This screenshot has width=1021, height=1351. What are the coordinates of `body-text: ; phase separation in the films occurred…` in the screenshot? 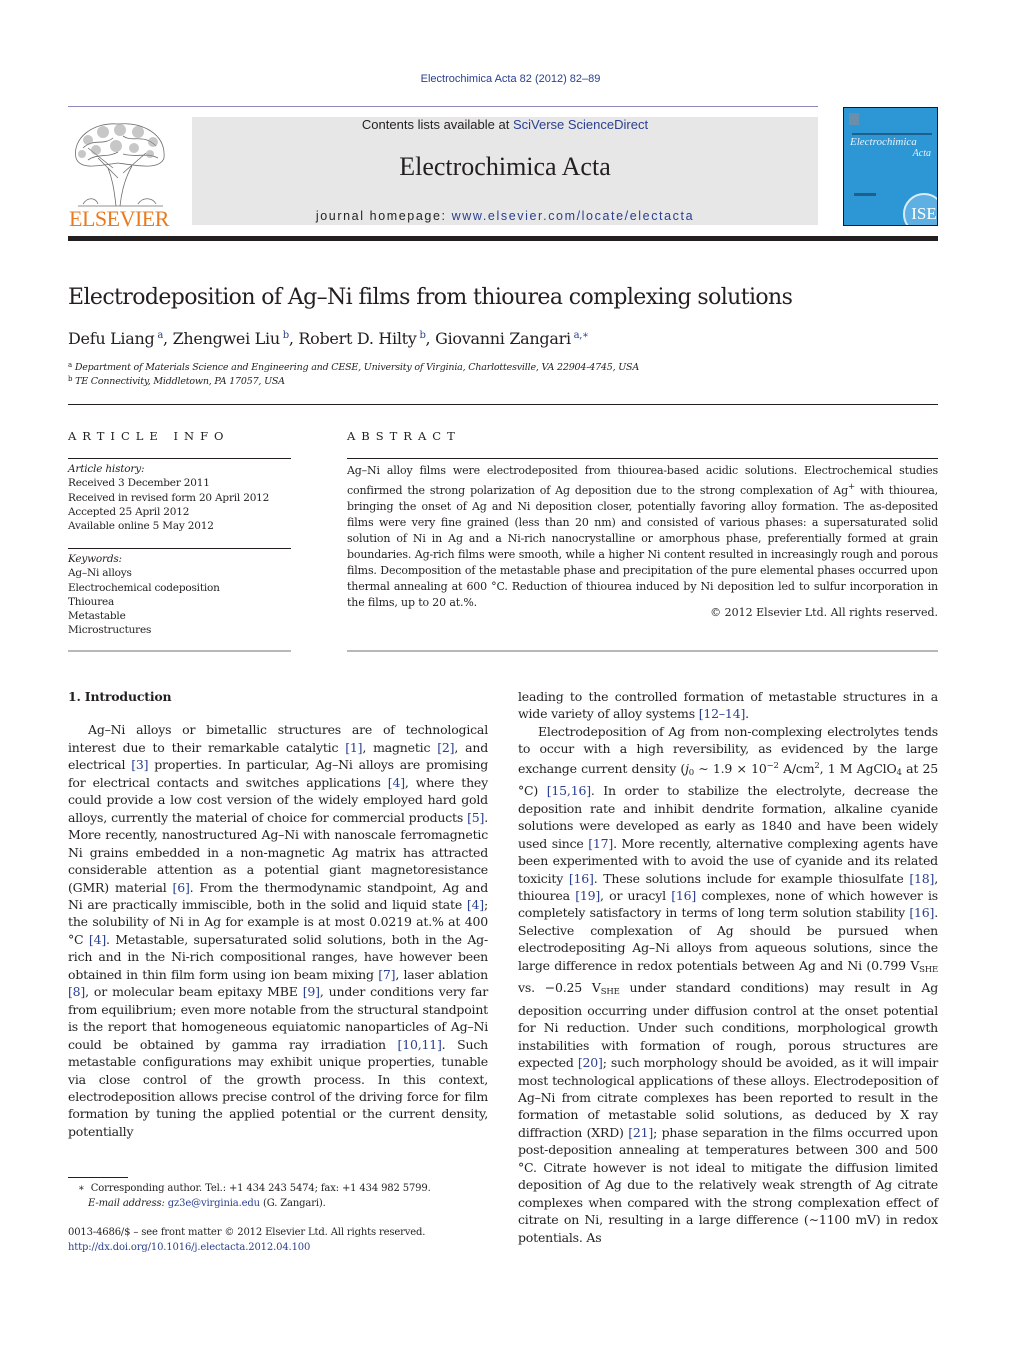 It's located at (728, 1184).